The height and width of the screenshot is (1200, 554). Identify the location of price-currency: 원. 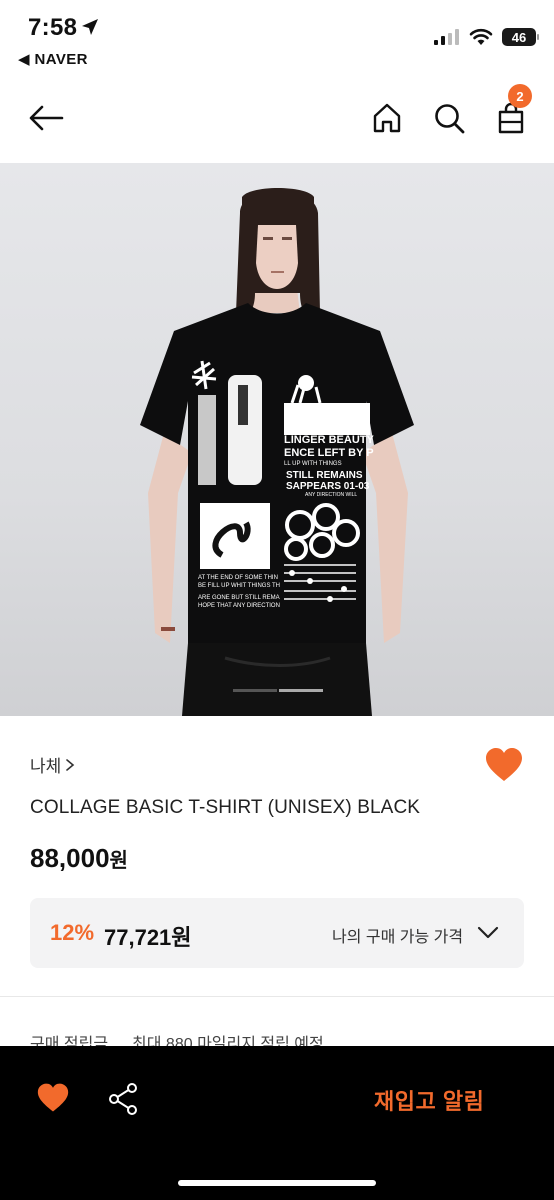
(118, 861).